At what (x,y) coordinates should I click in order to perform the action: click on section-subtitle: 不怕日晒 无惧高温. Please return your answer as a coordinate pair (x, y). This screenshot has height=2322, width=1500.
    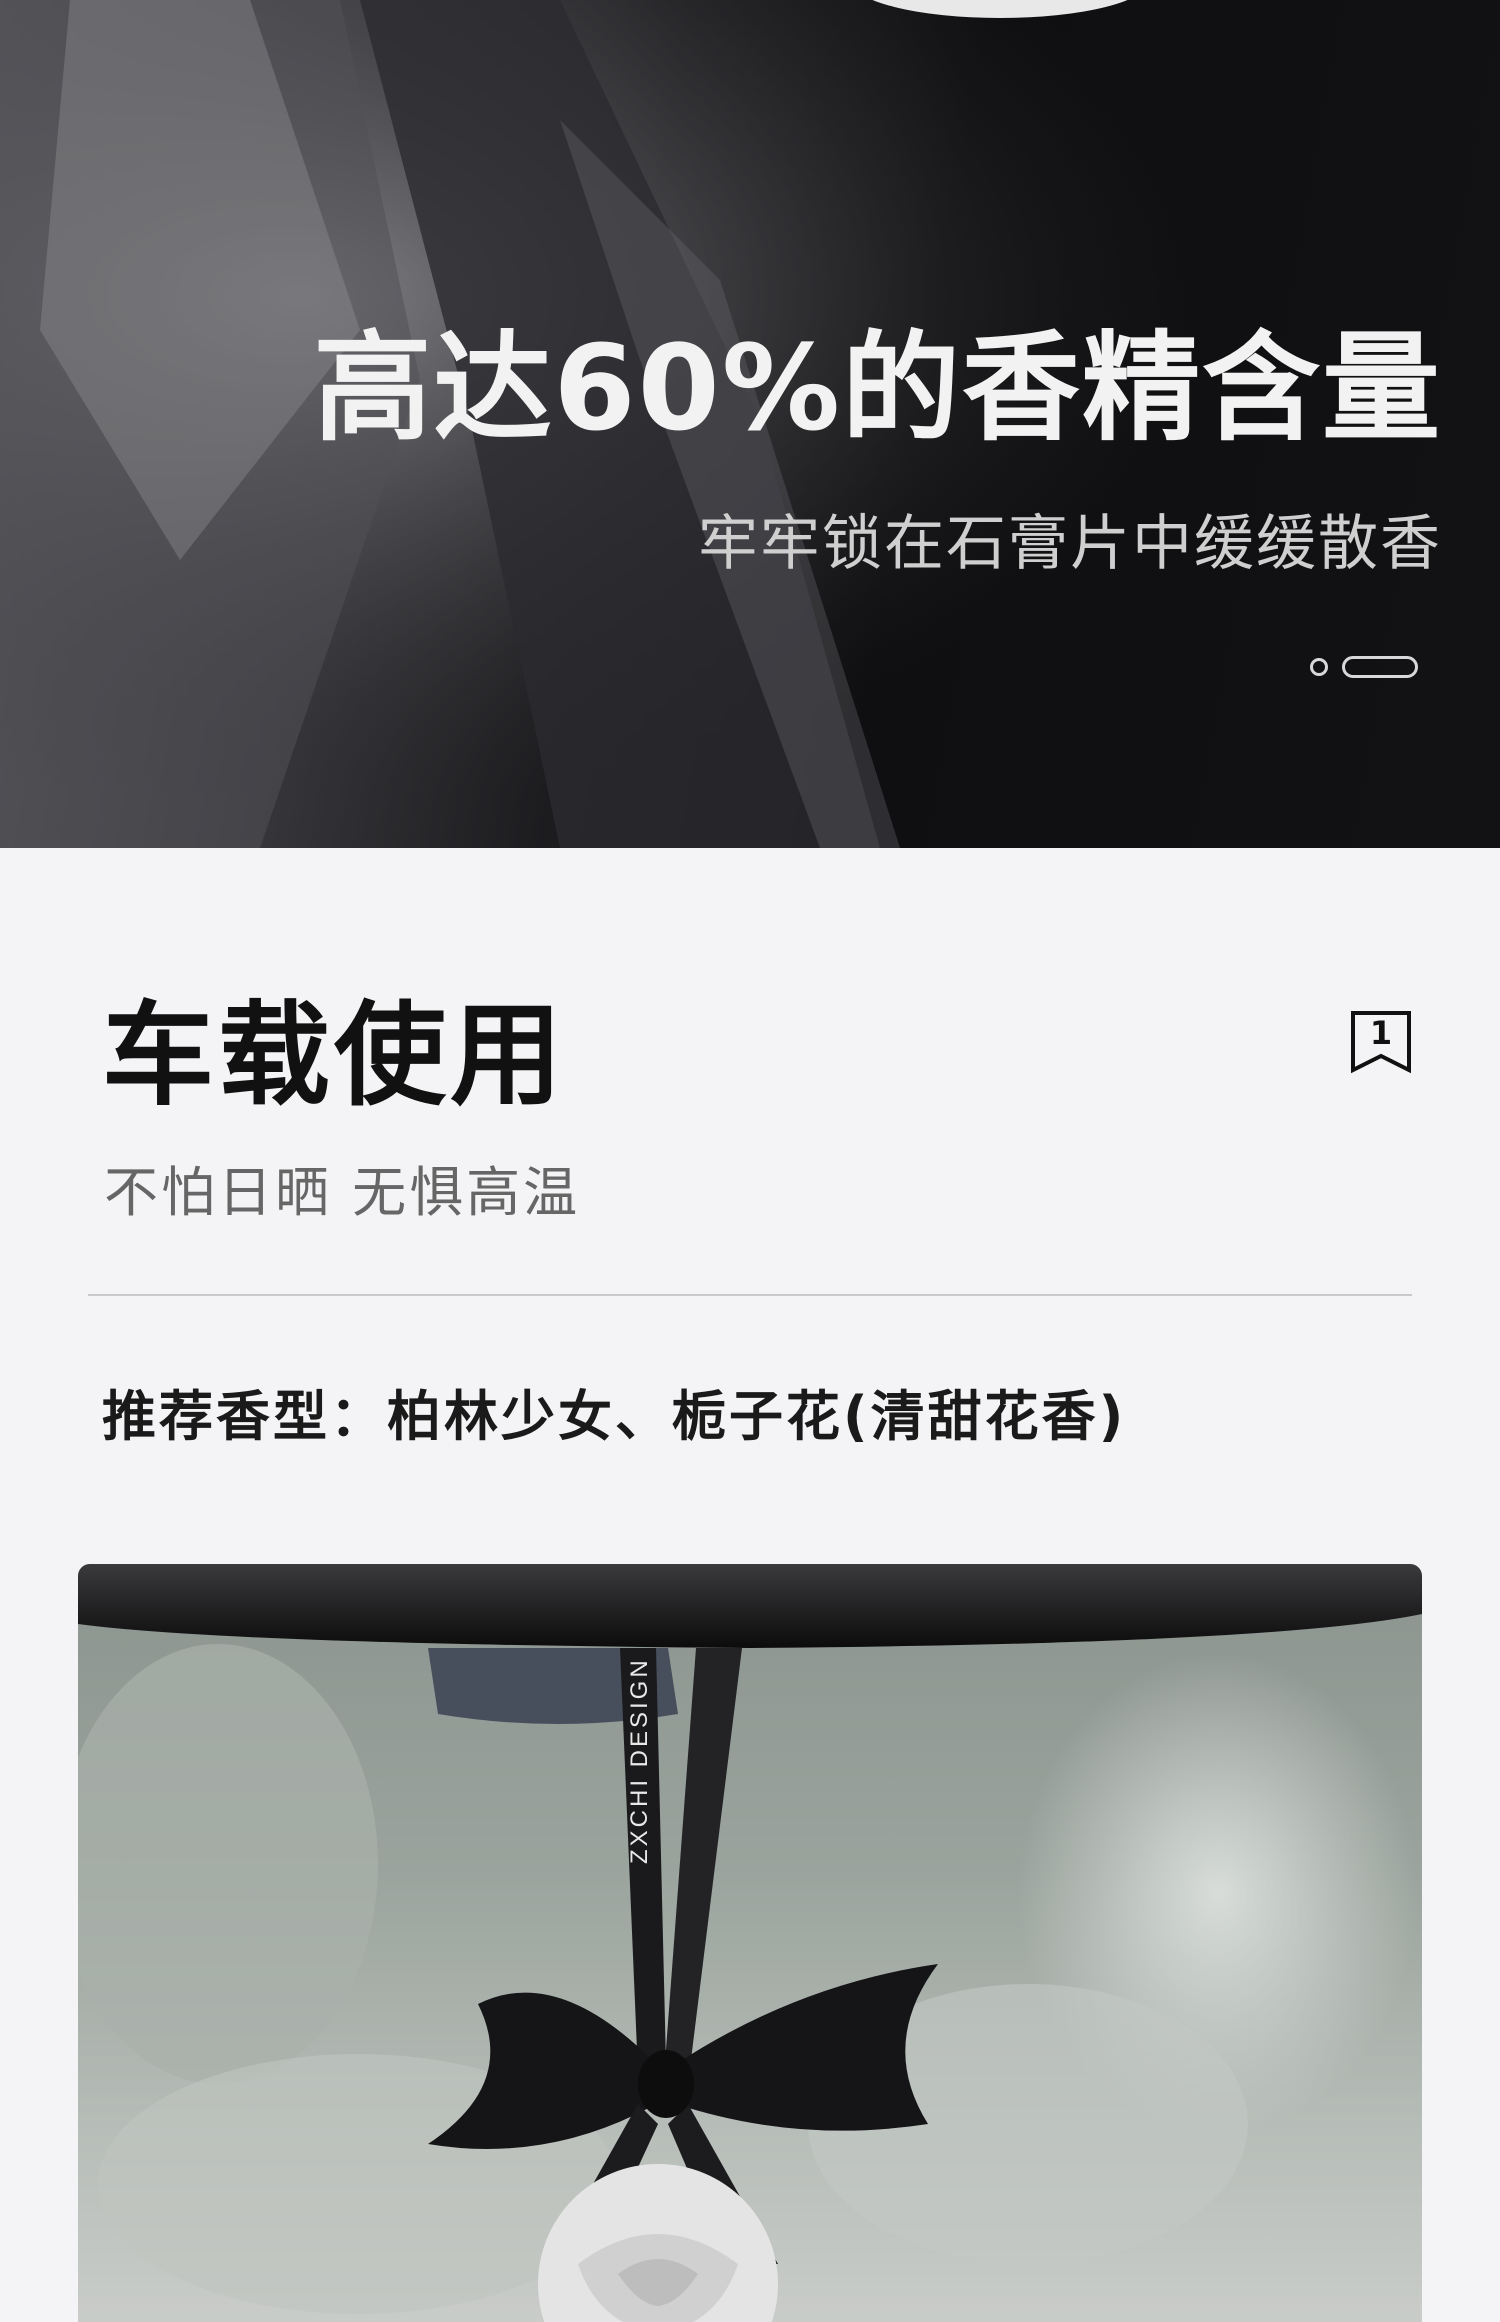
    Looking at the image, I should click on (342, 1192).